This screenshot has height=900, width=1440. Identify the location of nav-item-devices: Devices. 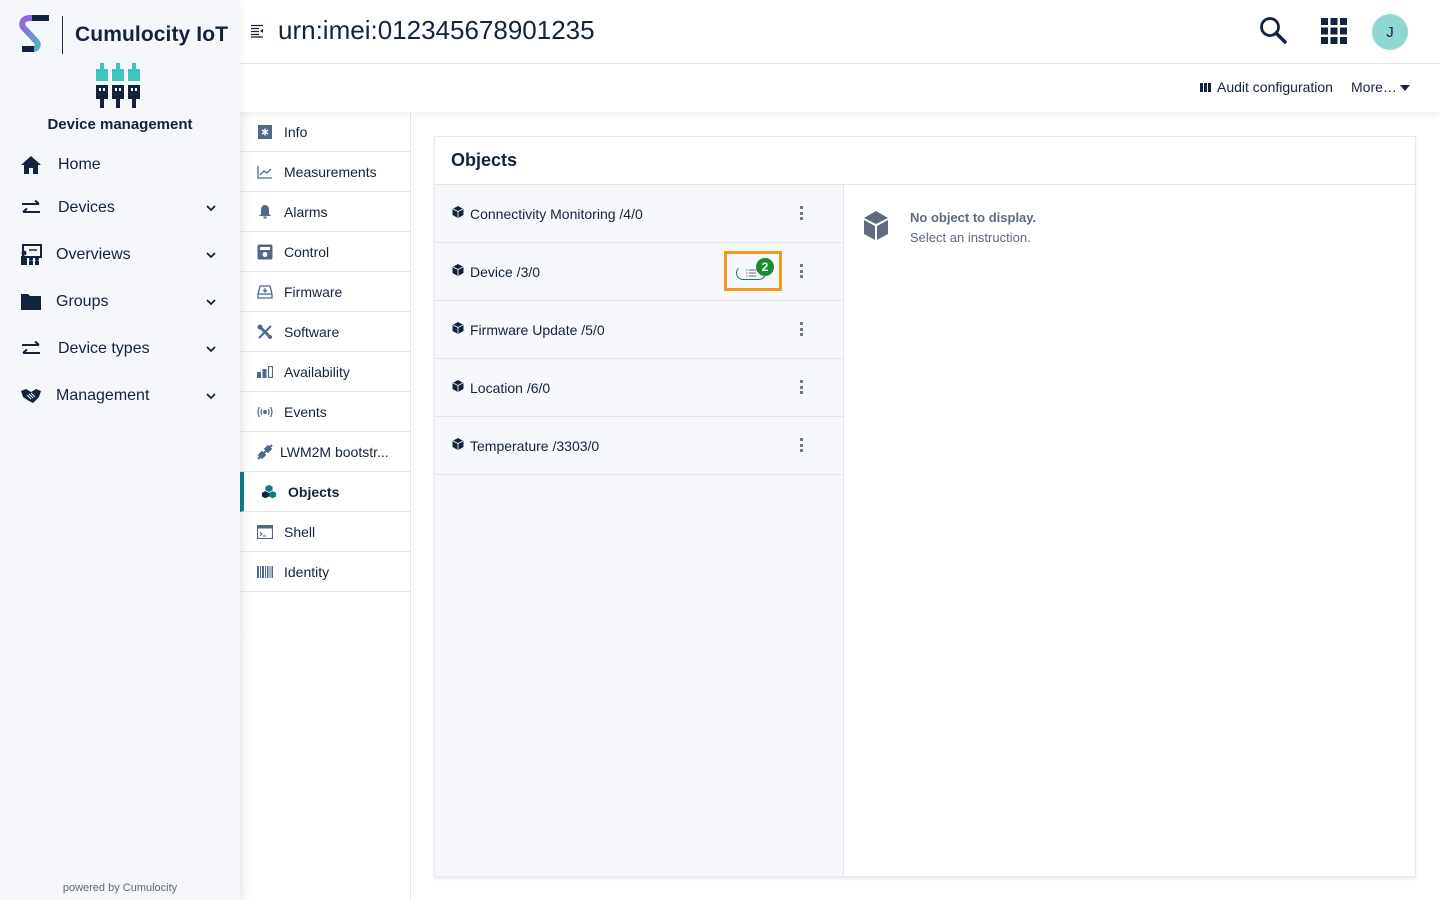
(120, 208).